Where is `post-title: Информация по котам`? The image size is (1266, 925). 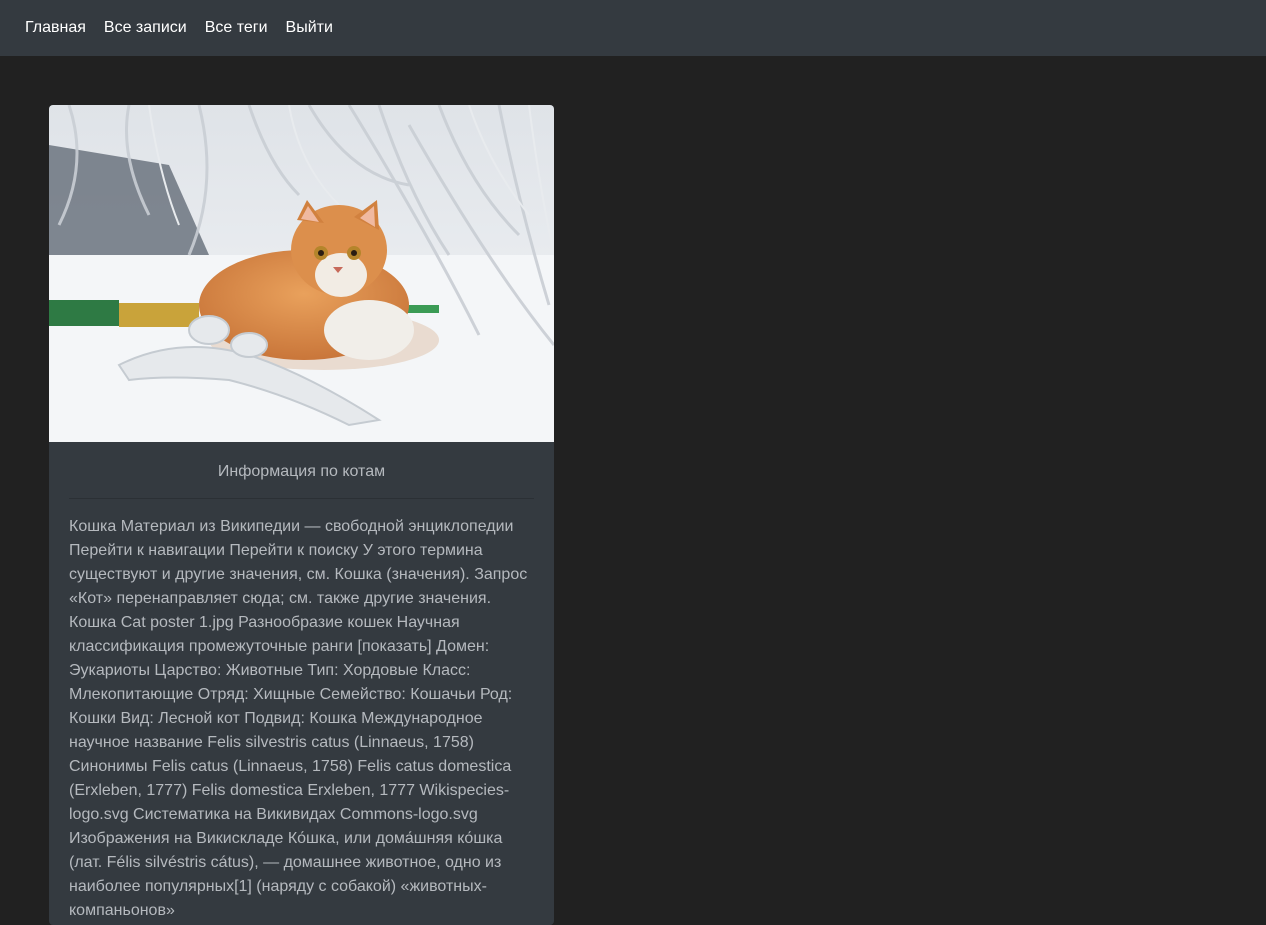
post-title: Информация по котам is located at coordinates (301, 471).